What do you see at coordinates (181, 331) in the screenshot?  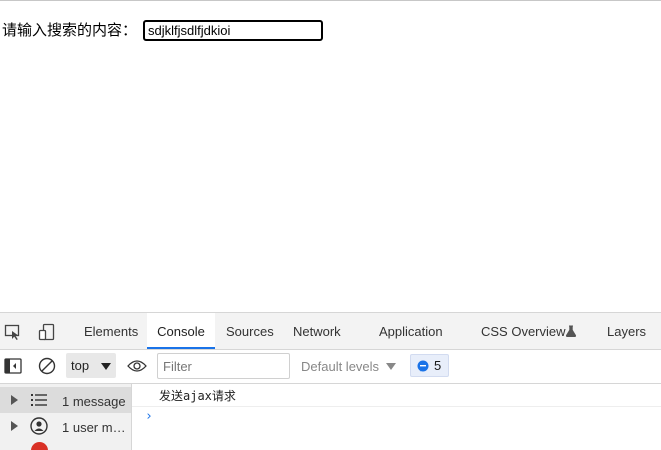 I see `tab-console: Console` at bounding box center [181, 331].